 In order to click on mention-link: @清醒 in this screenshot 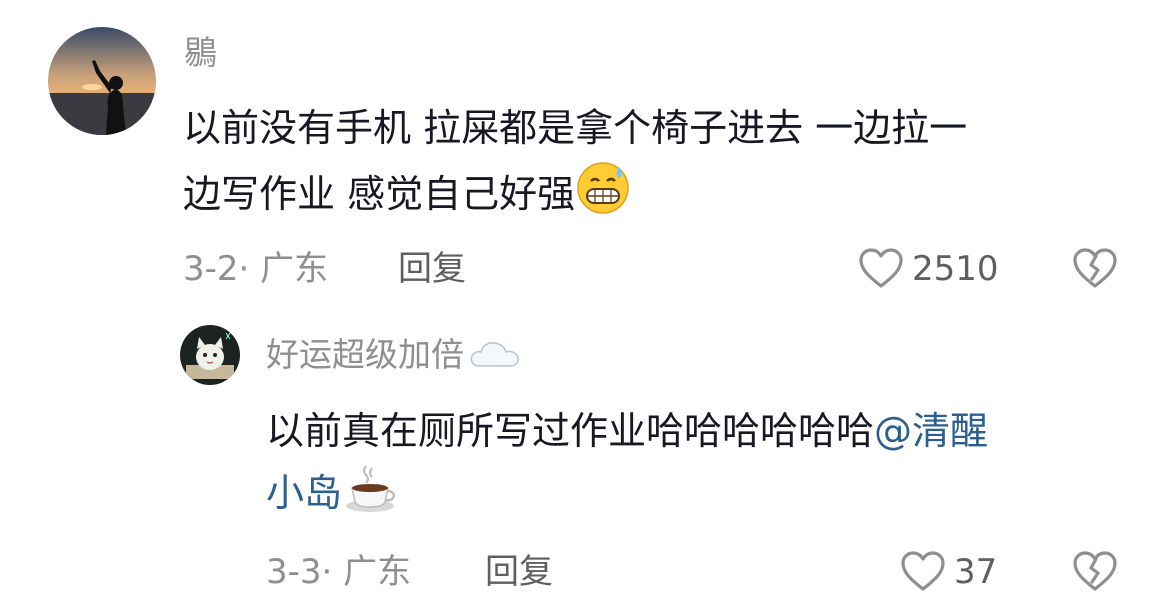, I will do `click(931, 431)`.